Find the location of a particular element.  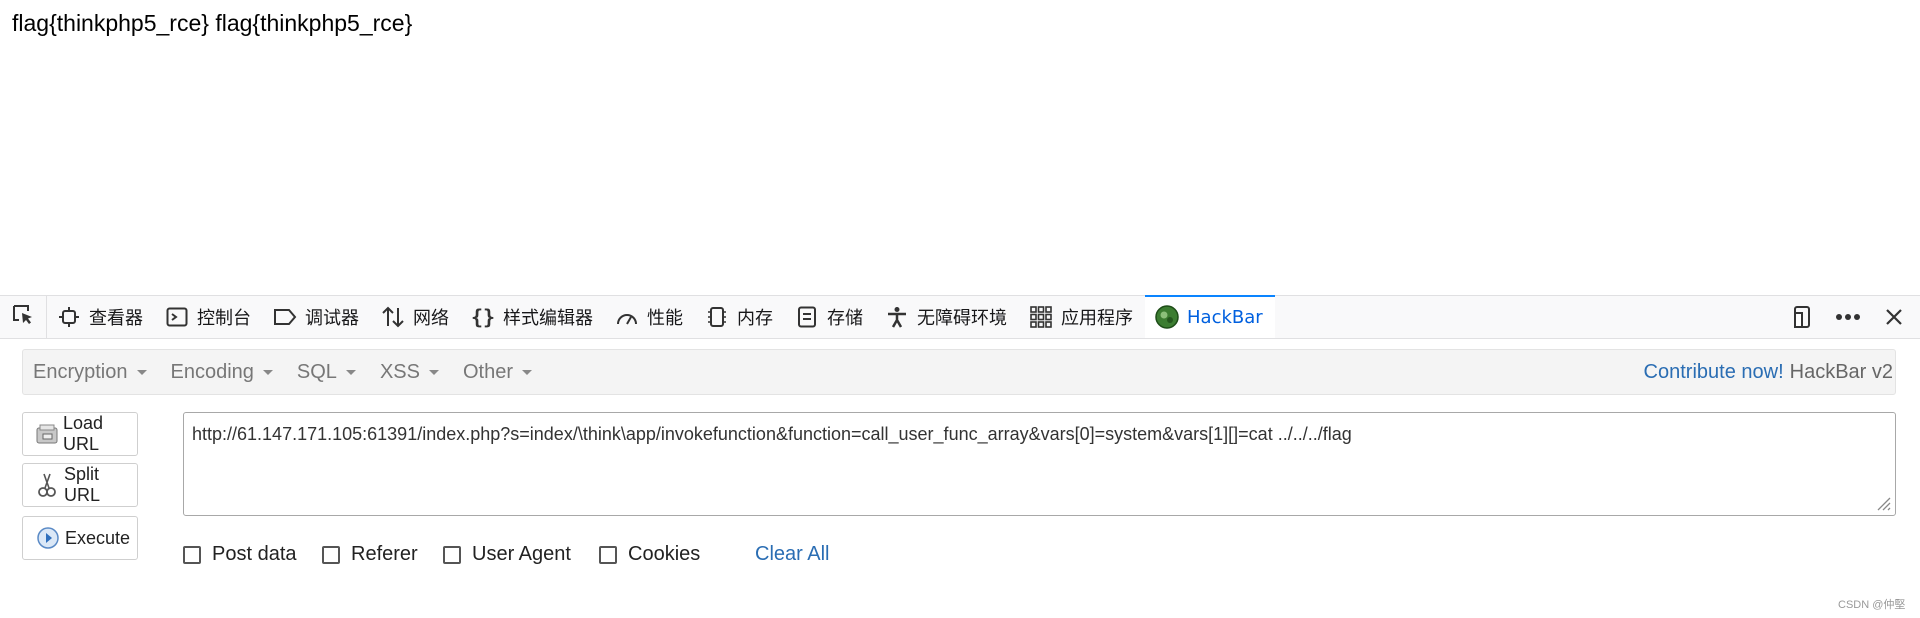

tab-label: 内存 is located at coordinates (755, 318).